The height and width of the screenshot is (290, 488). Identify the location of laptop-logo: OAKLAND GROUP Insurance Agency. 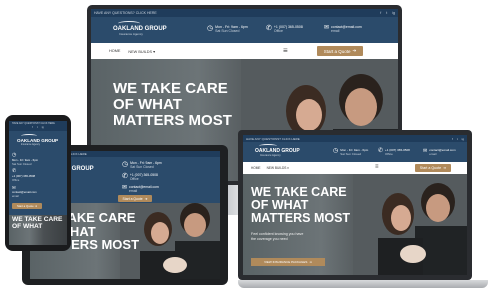
(277, 150).